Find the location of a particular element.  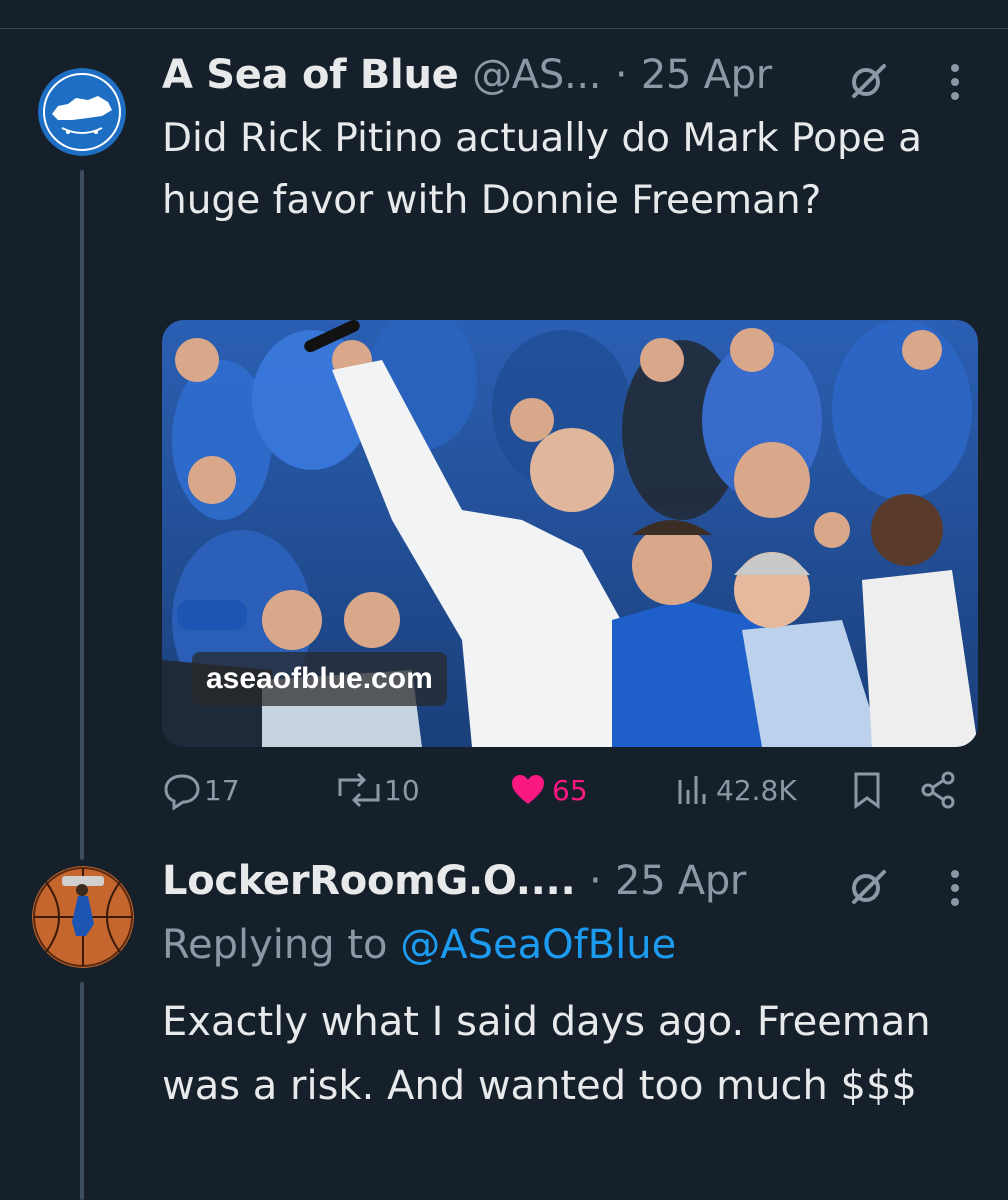

media-watermark: aseaofblue.com is located at coordinates (319, 679).